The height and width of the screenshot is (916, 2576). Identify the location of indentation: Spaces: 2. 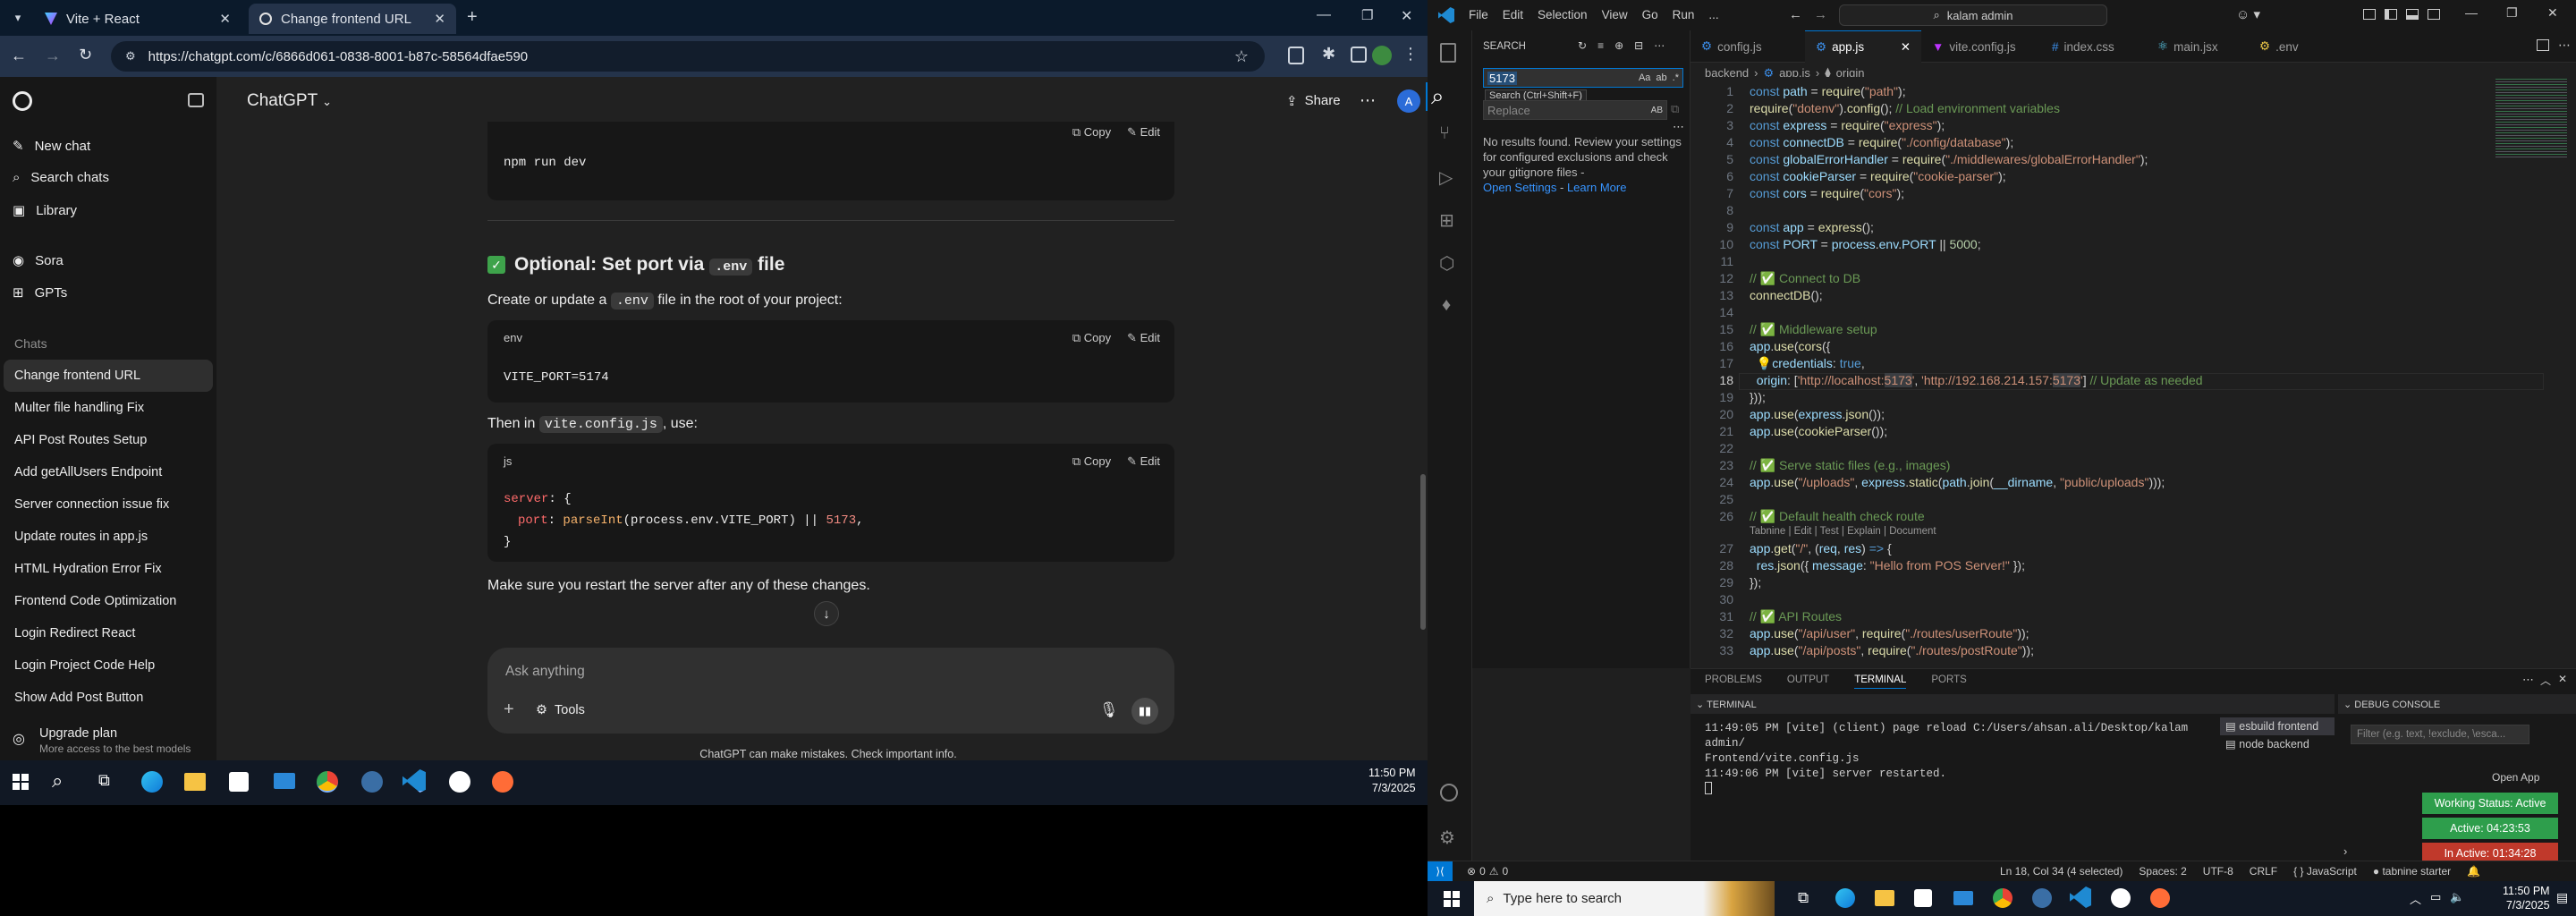
(2162, 871).